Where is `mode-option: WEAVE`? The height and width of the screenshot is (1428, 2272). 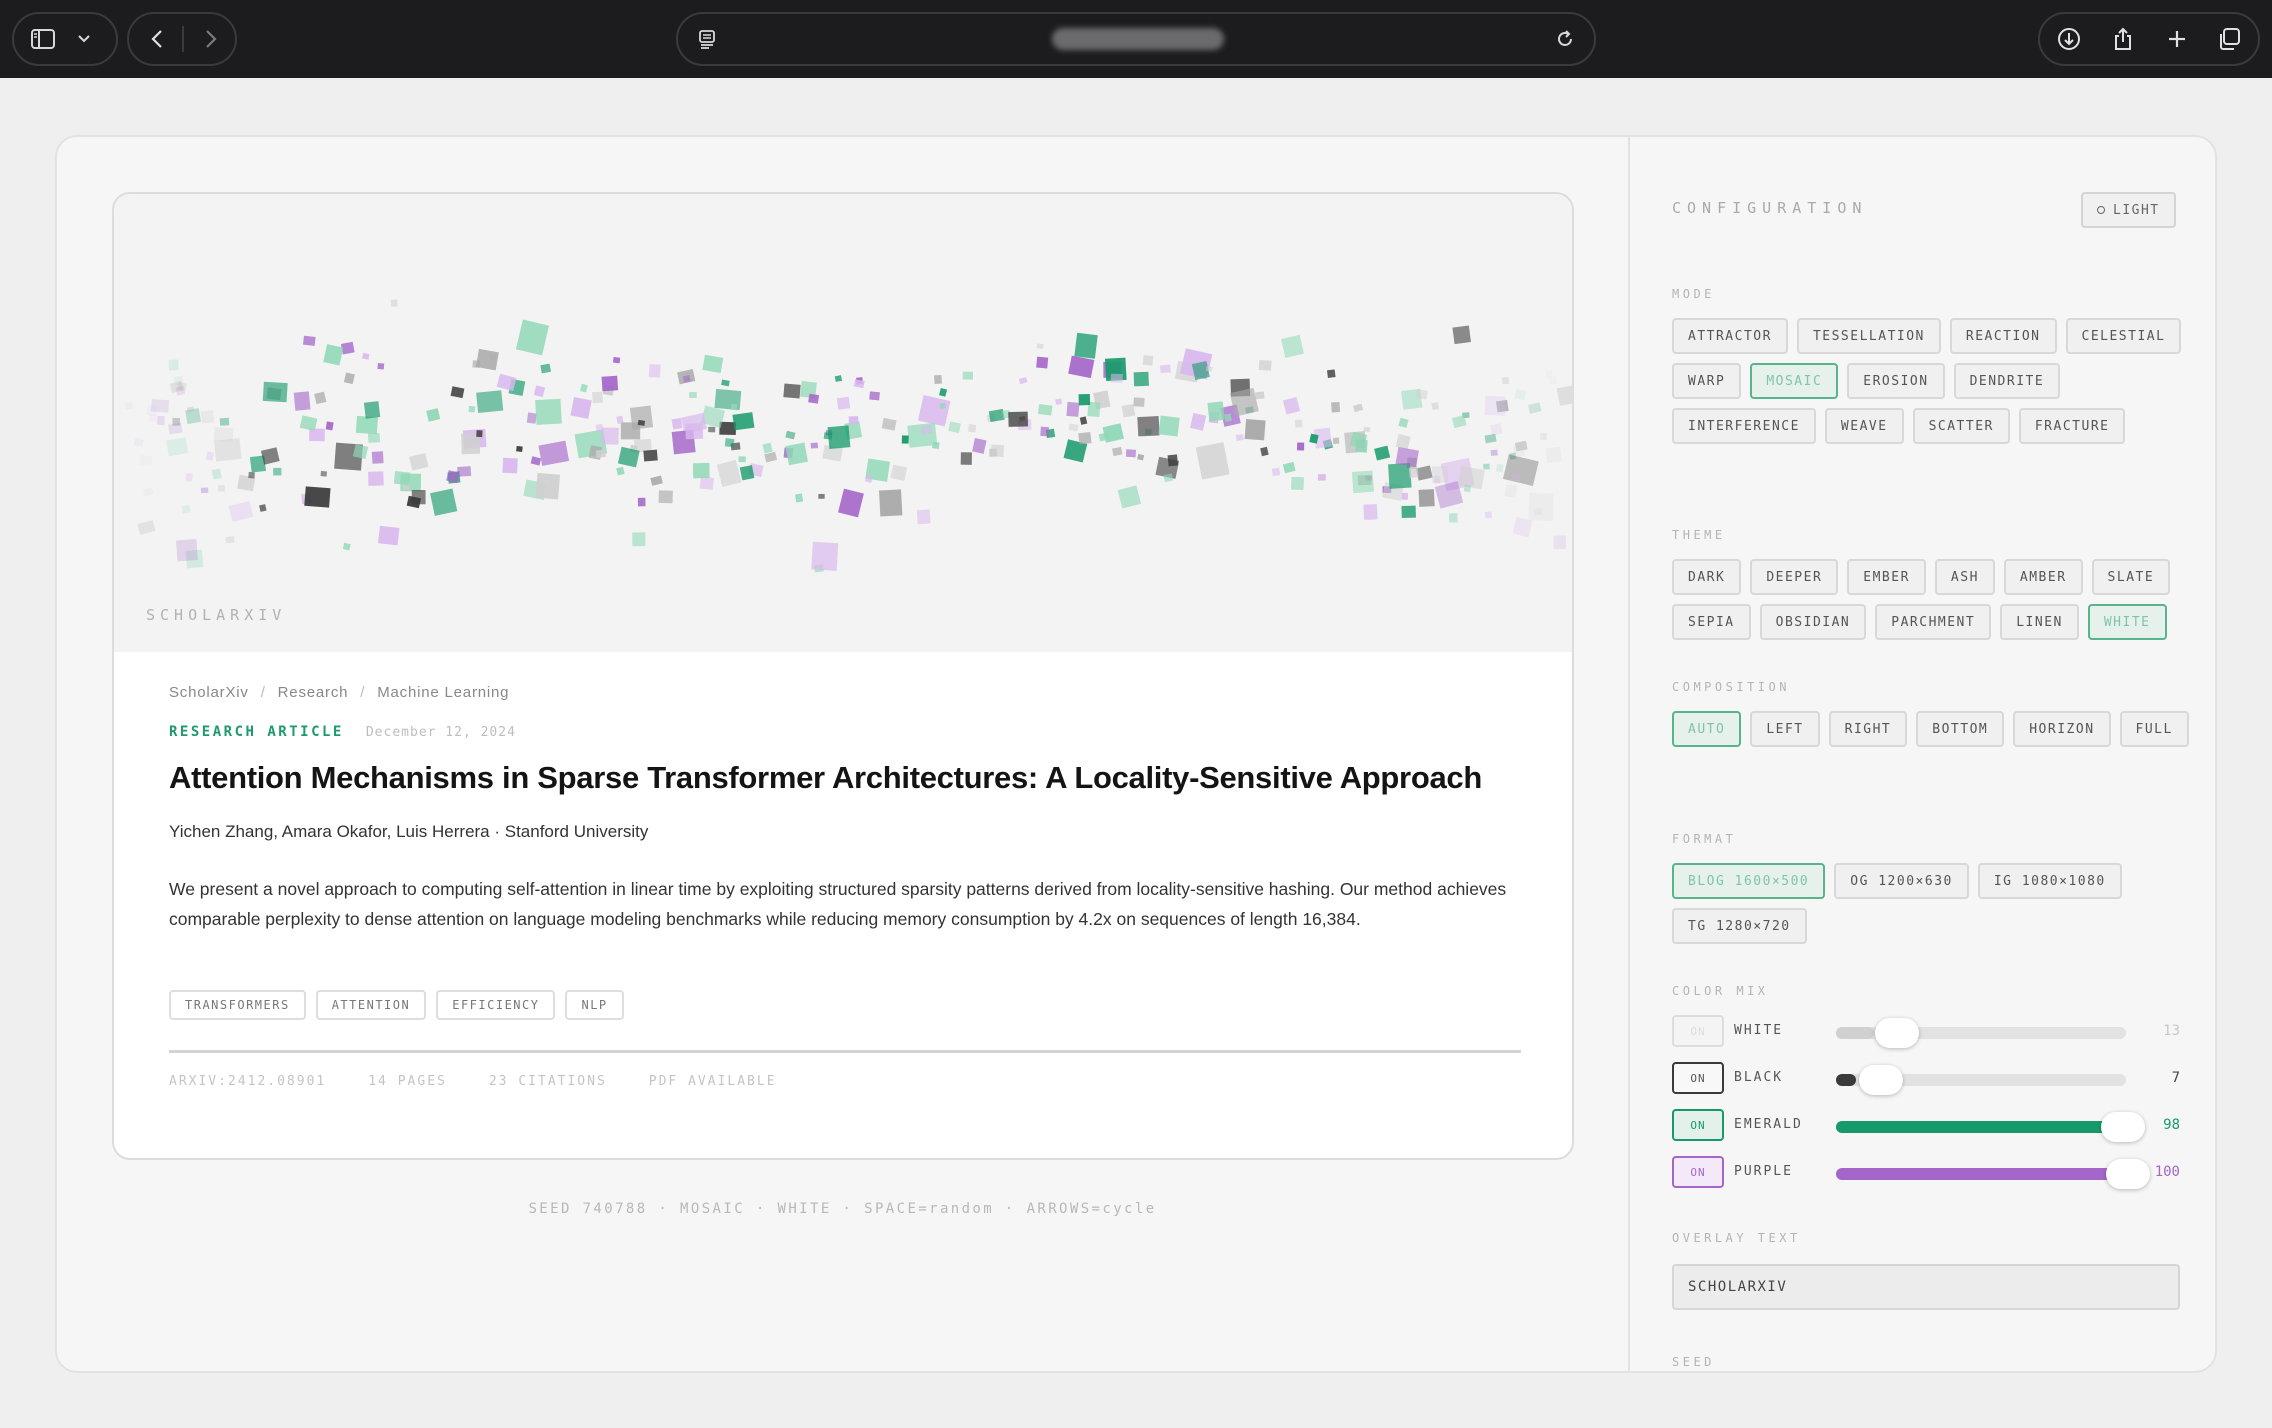
mode-option: WEAVE is located at coordinates (1864, 426).